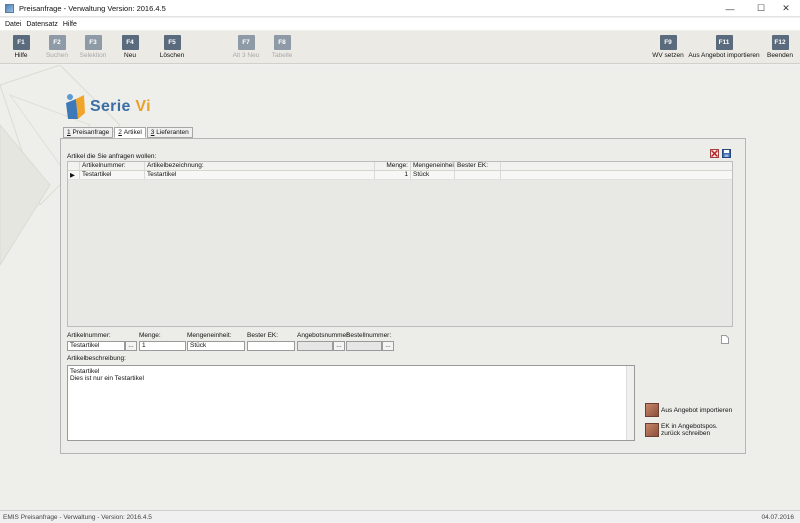 Image resolution: width=800 pixels, height=523 pixels. Describe the element at coordinates (70, 24) in the screenshot. I see `menu-hilfe: Hilfe` at that location.